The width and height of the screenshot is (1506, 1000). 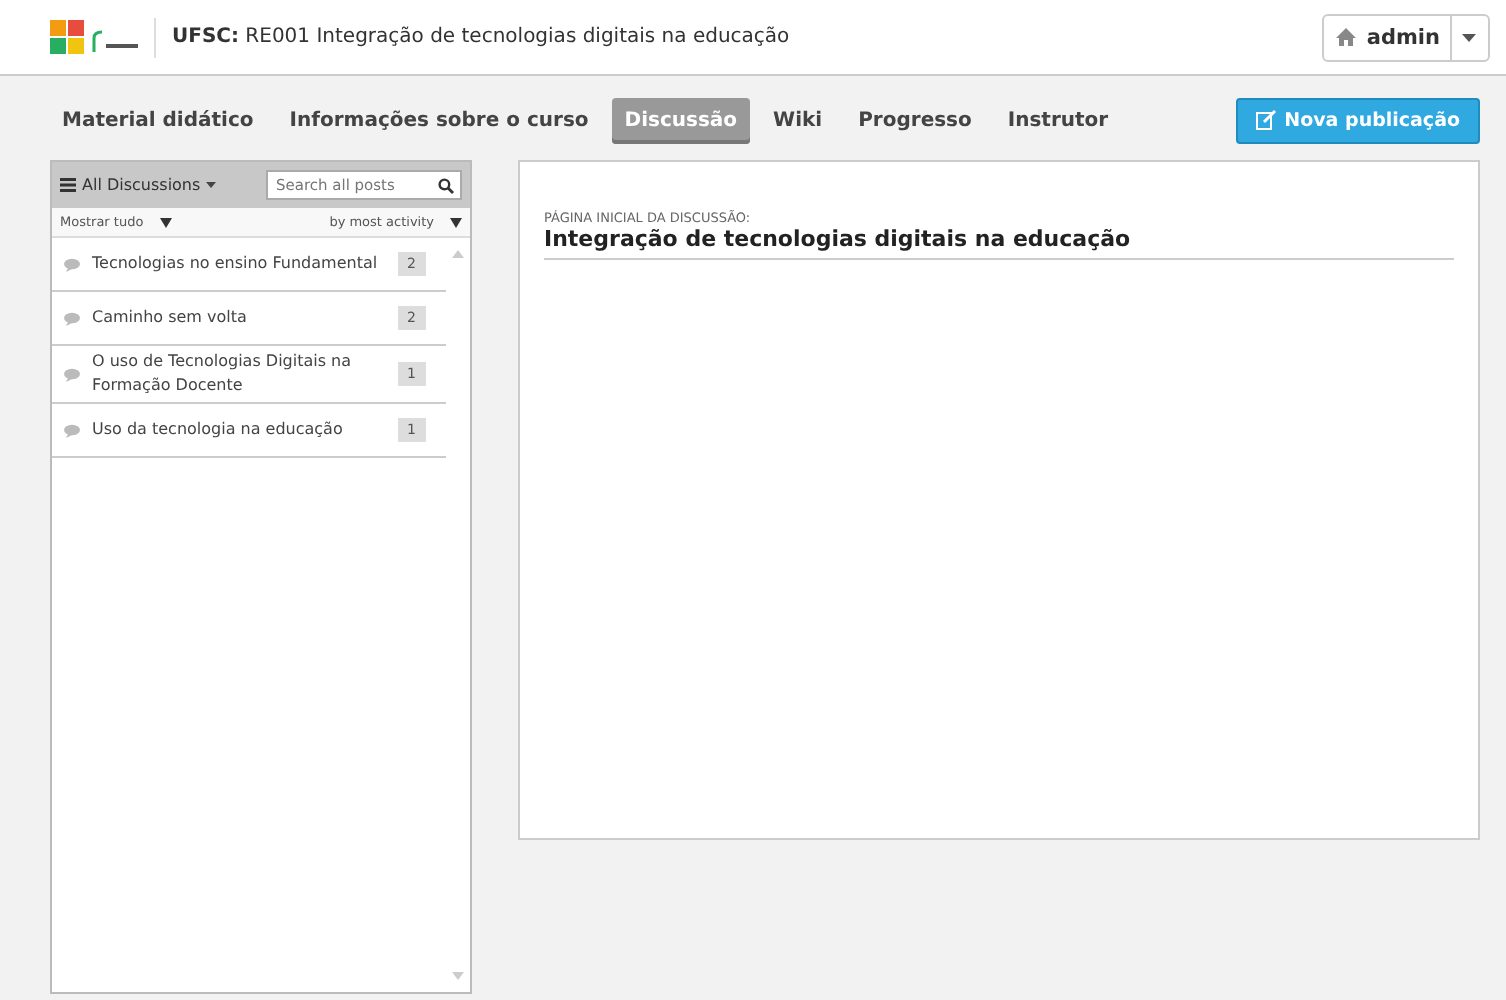 What do you see at coordinates (1346, 37) in the screenshot?
I see `home-icon` at bounding box center [1346, 37].